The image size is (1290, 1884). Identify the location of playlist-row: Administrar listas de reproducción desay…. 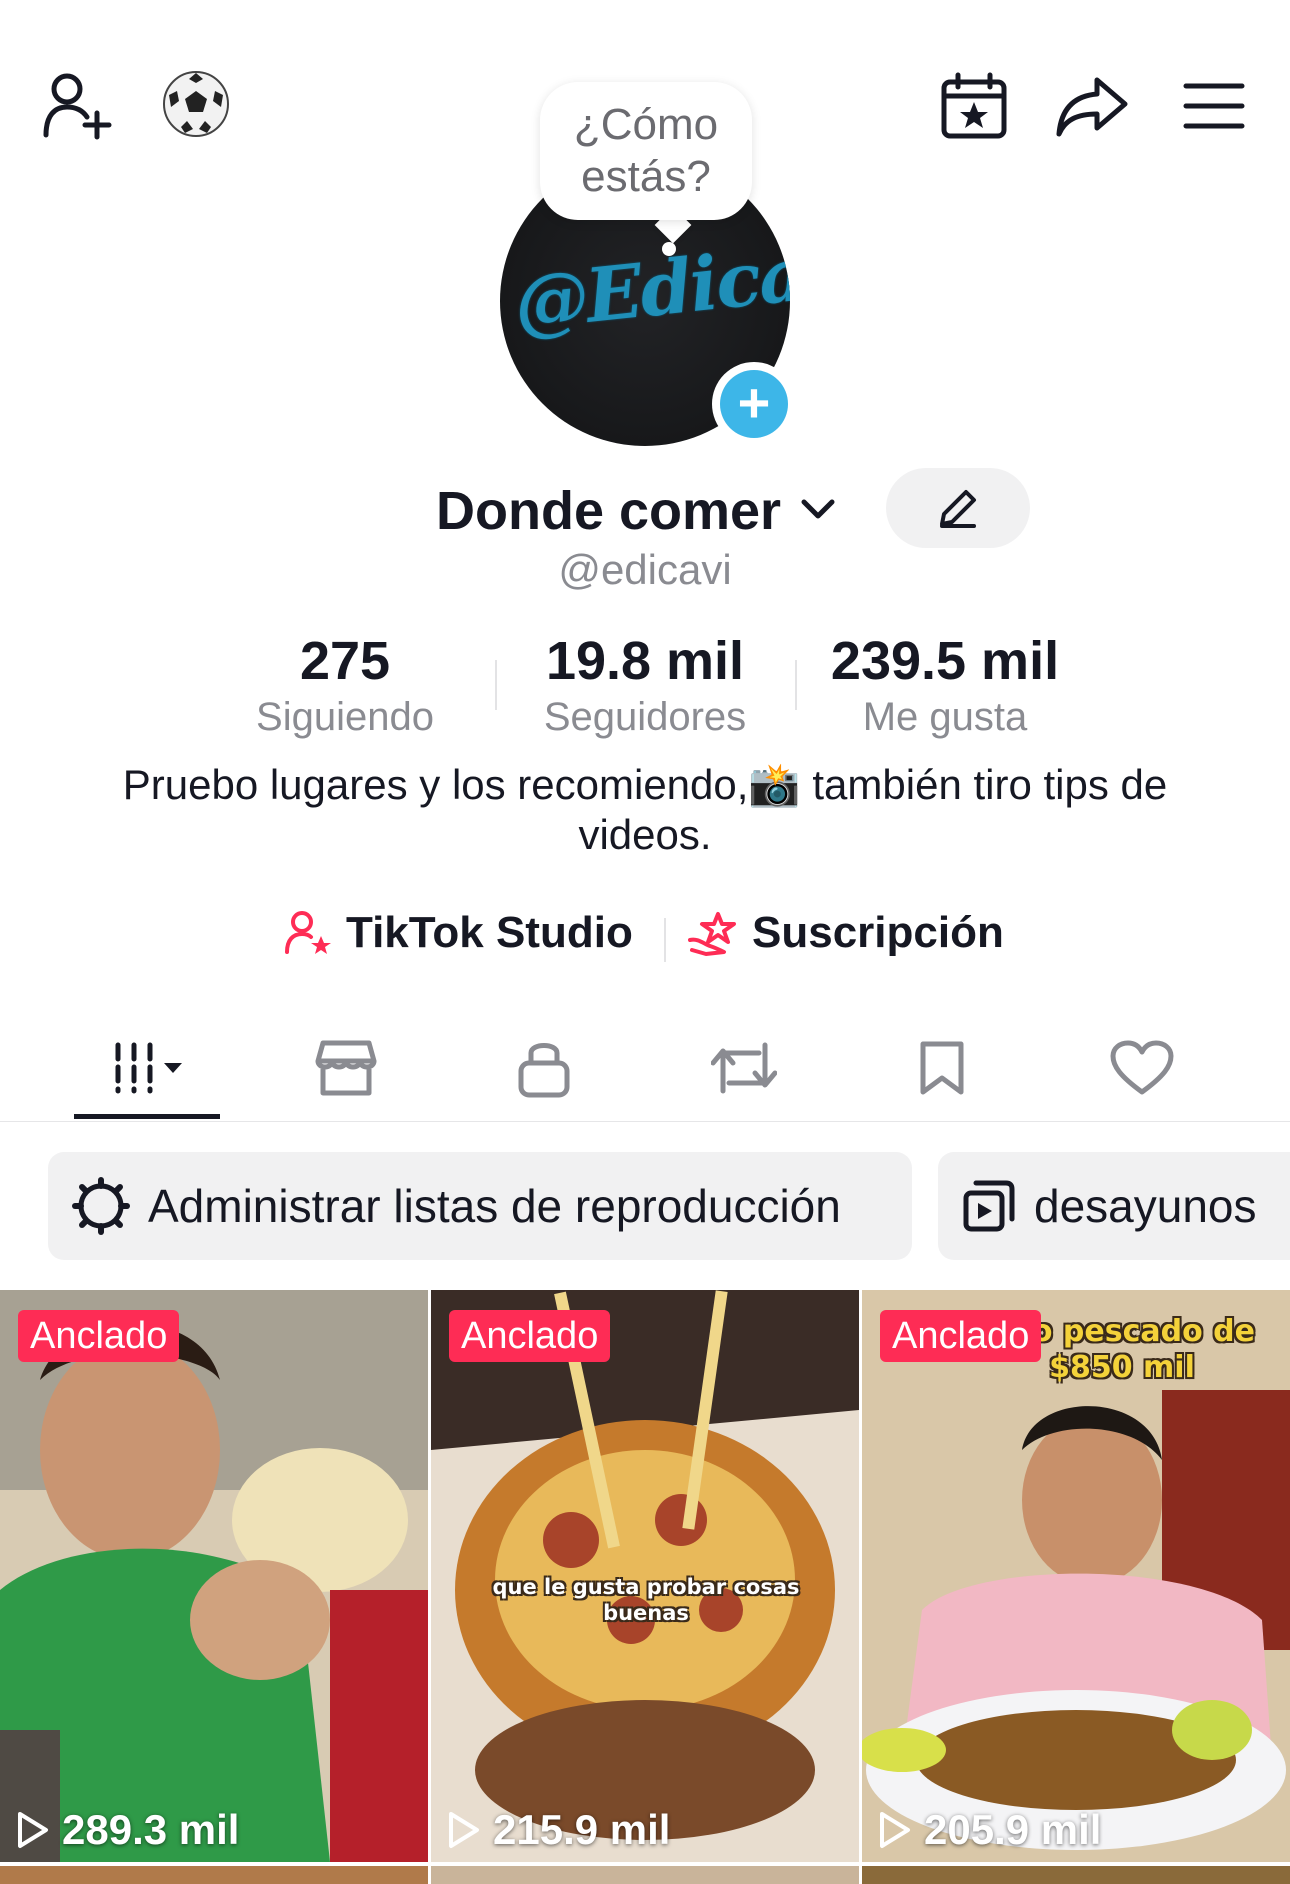
(645, 1206).